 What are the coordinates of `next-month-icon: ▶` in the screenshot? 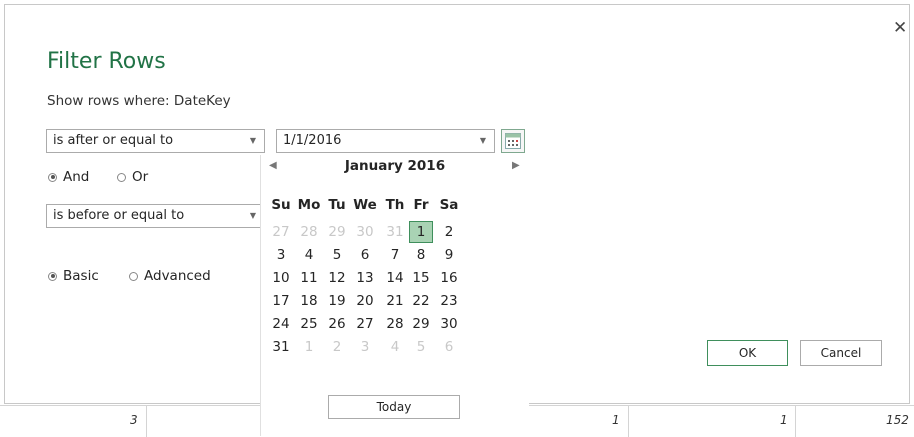 It's located at (516, 165).